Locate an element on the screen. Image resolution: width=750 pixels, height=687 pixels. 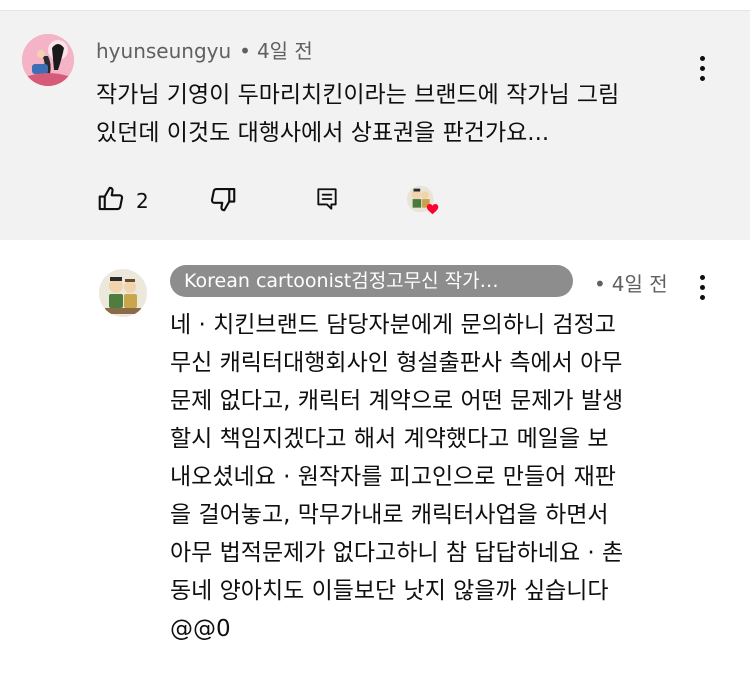
like-button: 2 is located at coordinates (122, 201).